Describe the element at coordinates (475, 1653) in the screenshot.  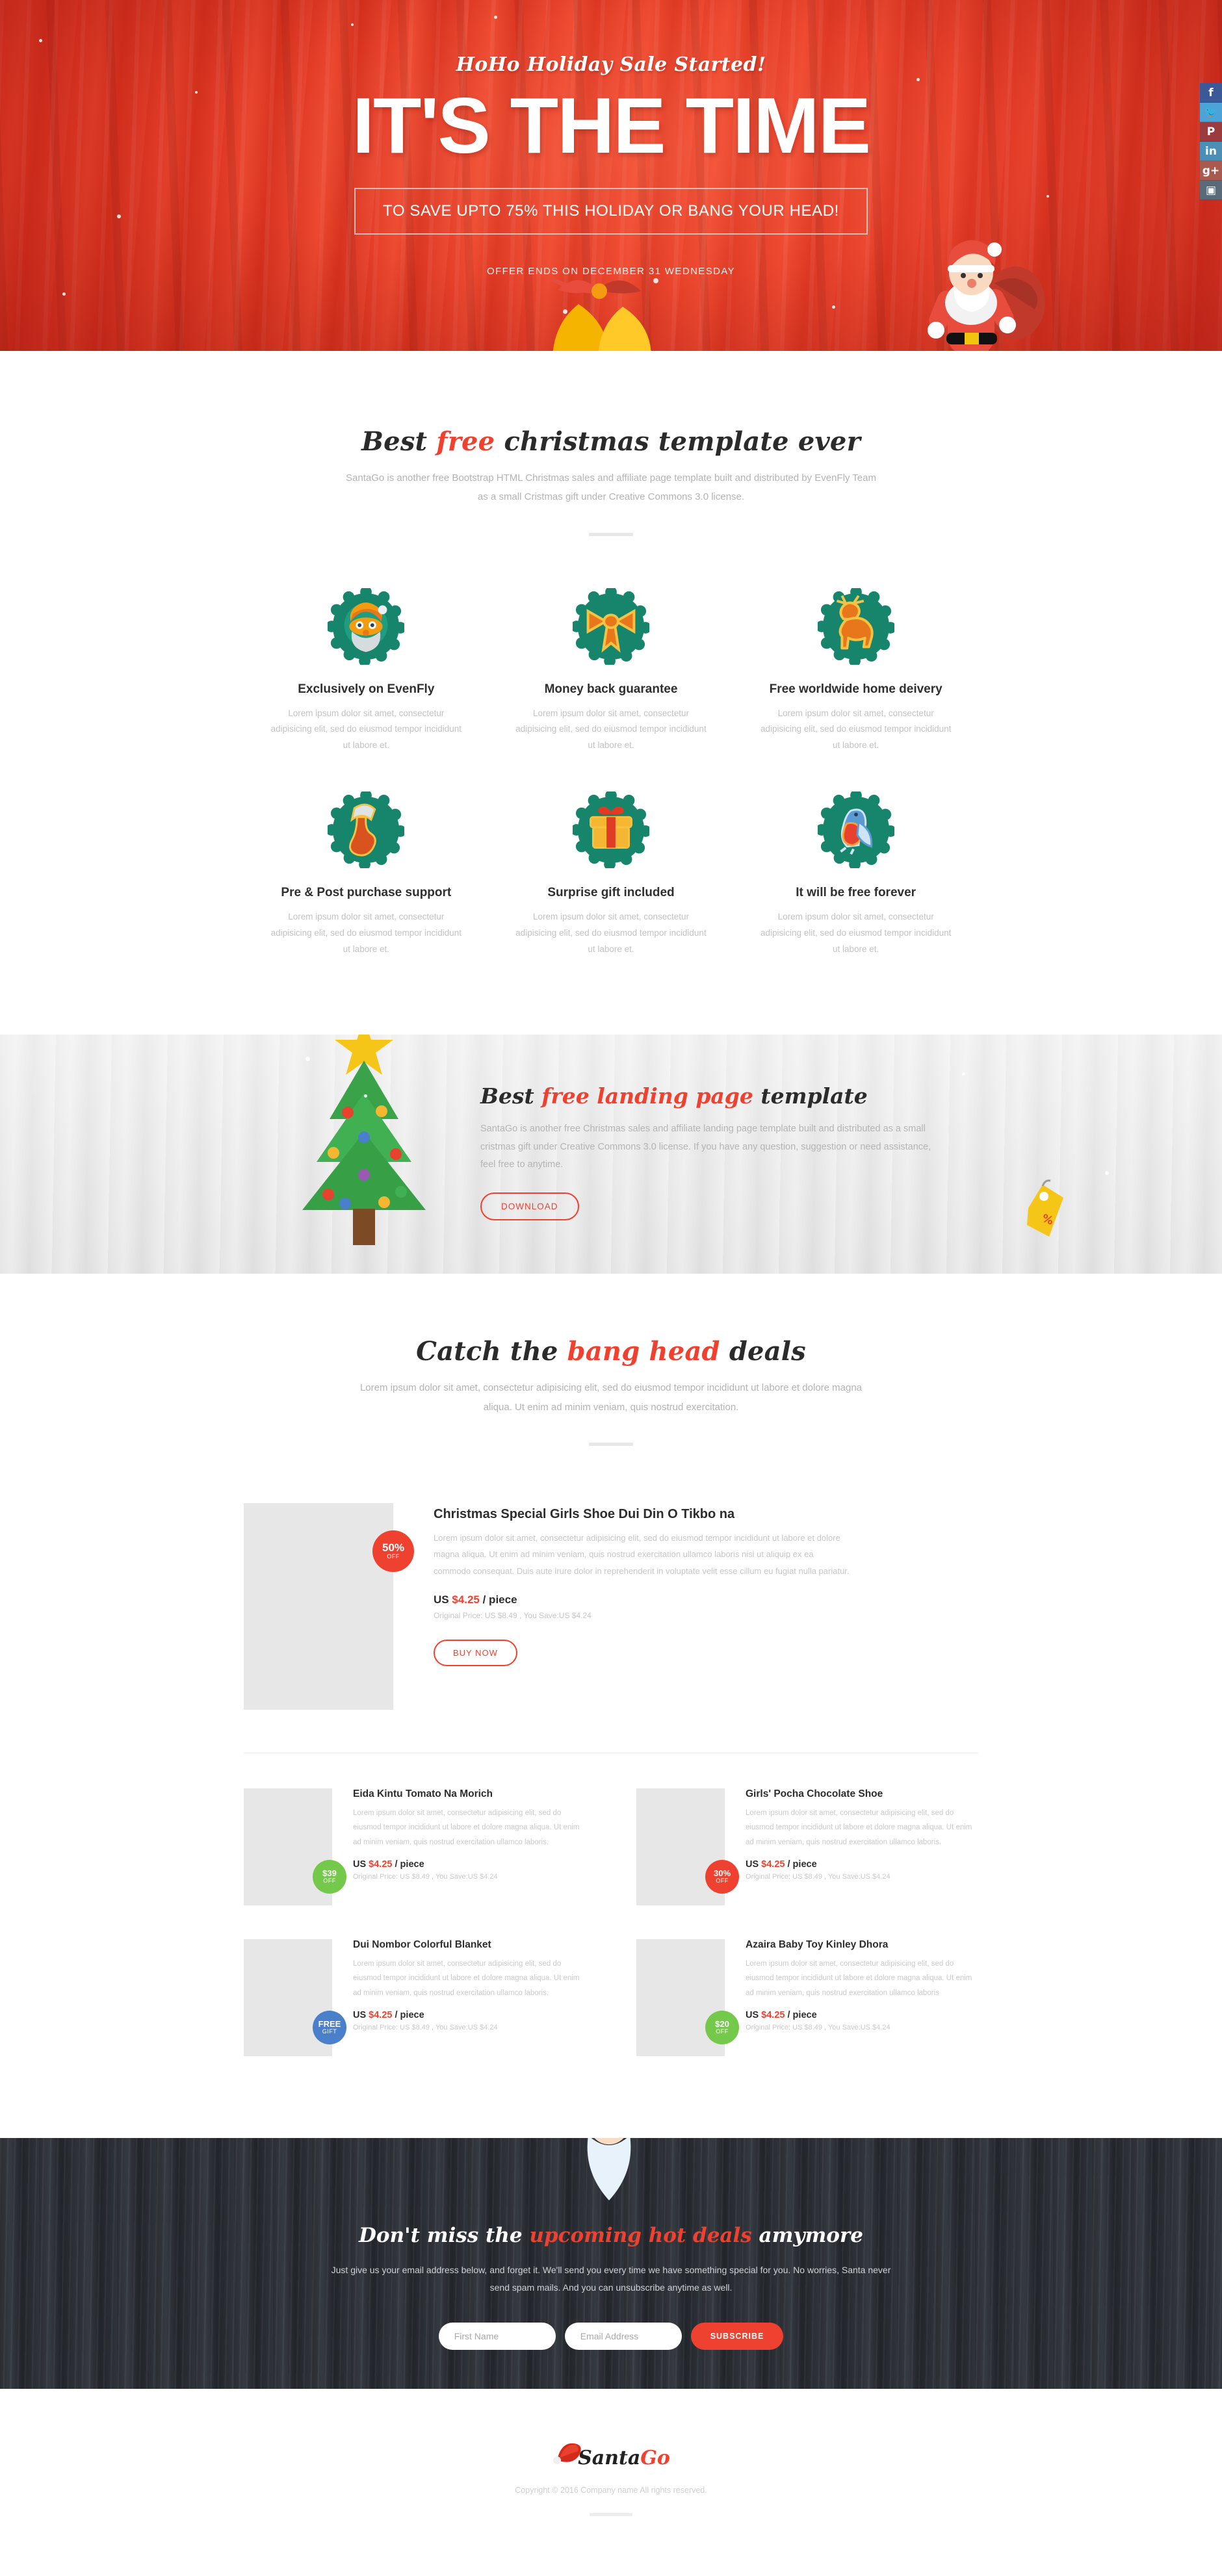
I see `buy-now-button: BUY NOW` at that location.